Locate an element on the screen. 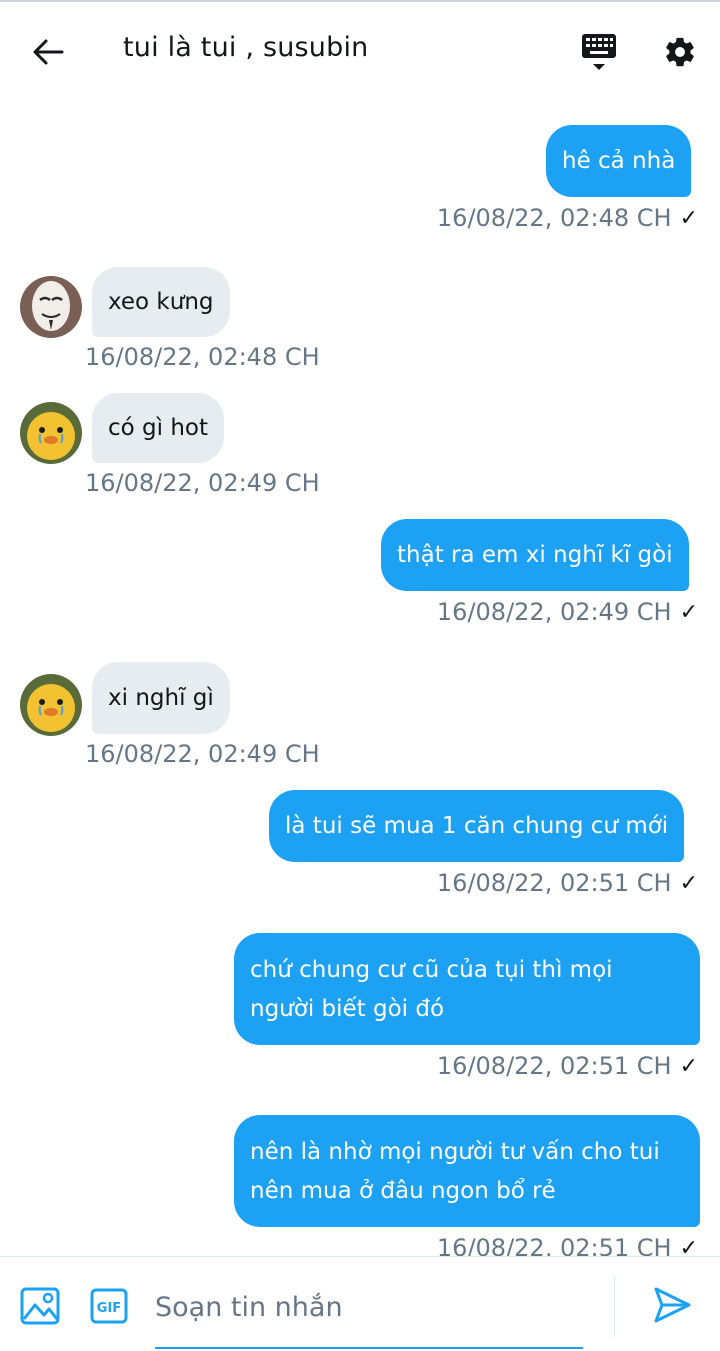  message-text: là tui sẽ mua 1 căn chung cư mới is located at coordinates (477, 825).